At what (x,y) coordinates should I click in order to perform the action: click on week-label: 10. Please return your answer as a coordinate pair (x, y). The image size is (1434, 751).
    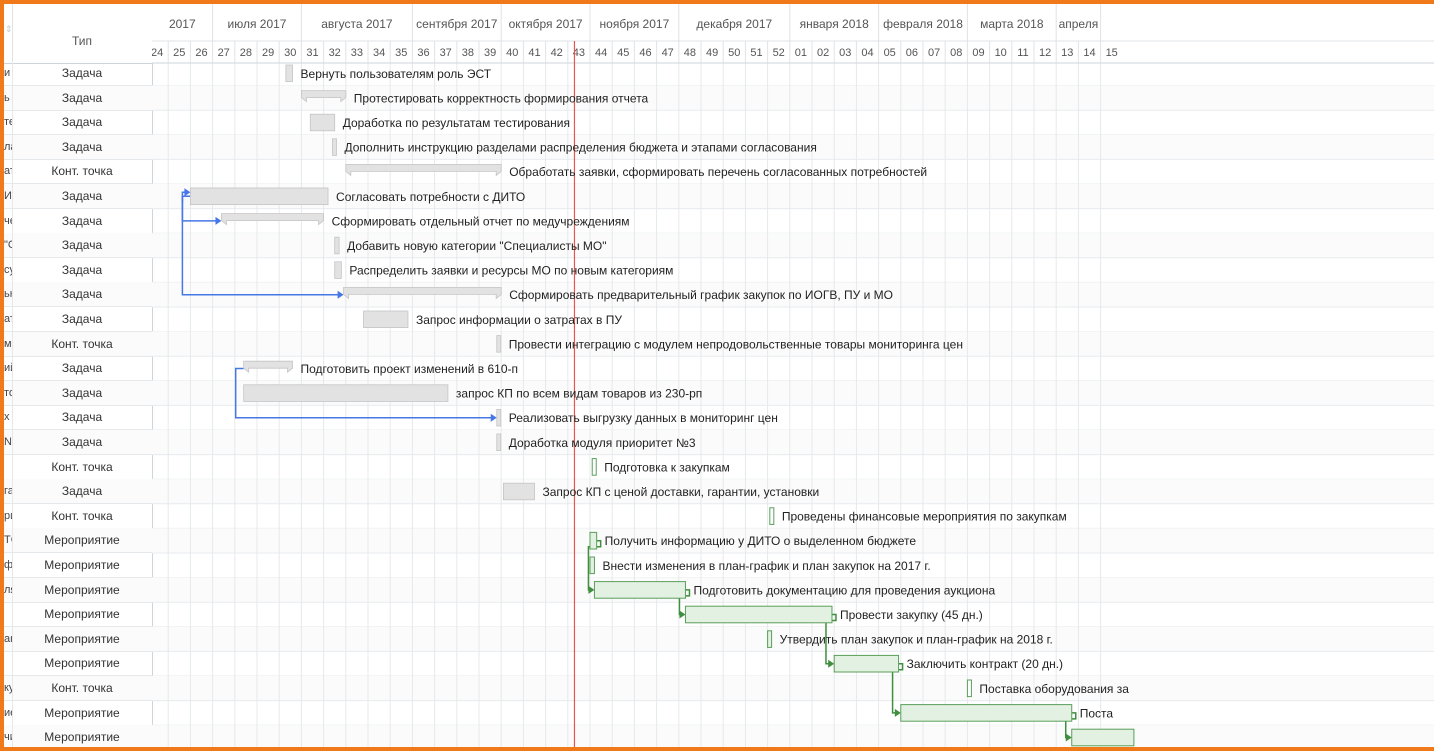
    Looking at the image, I should click on (1001, 53).